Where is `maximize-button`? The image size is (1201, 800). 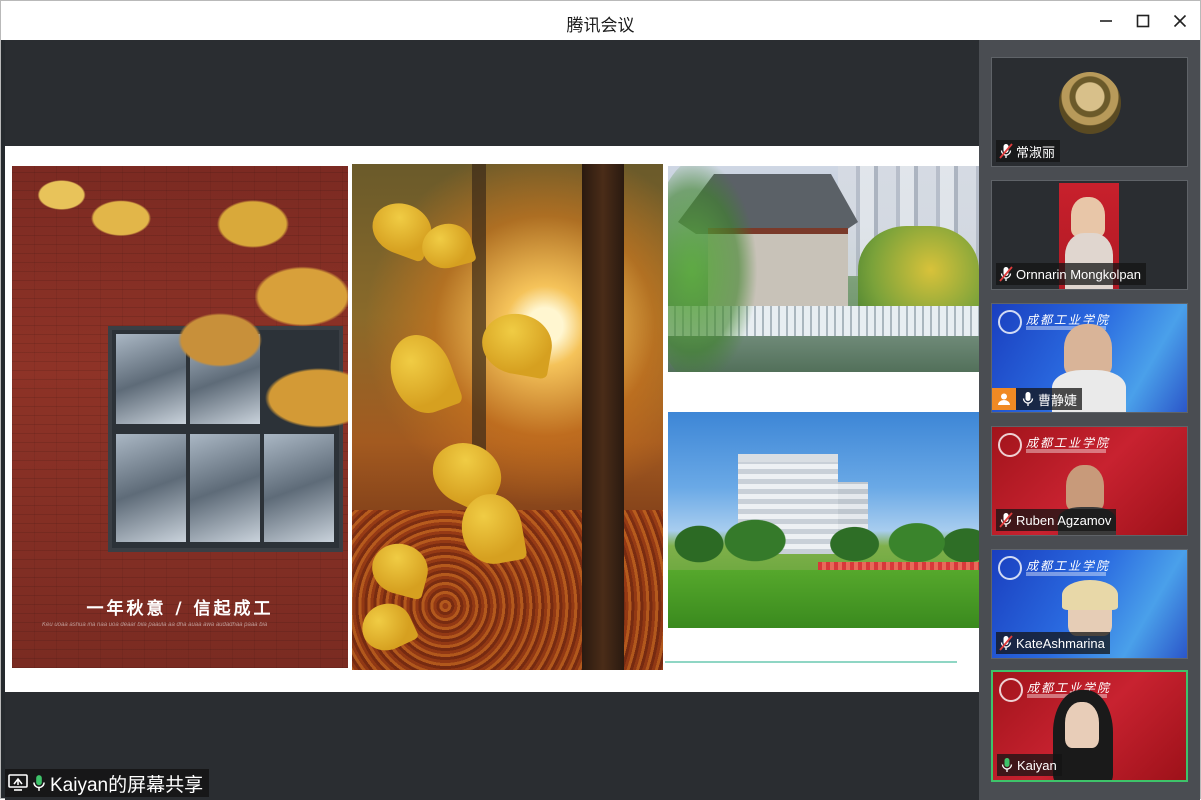 maximize-button is located at coordinates (1143, 21).